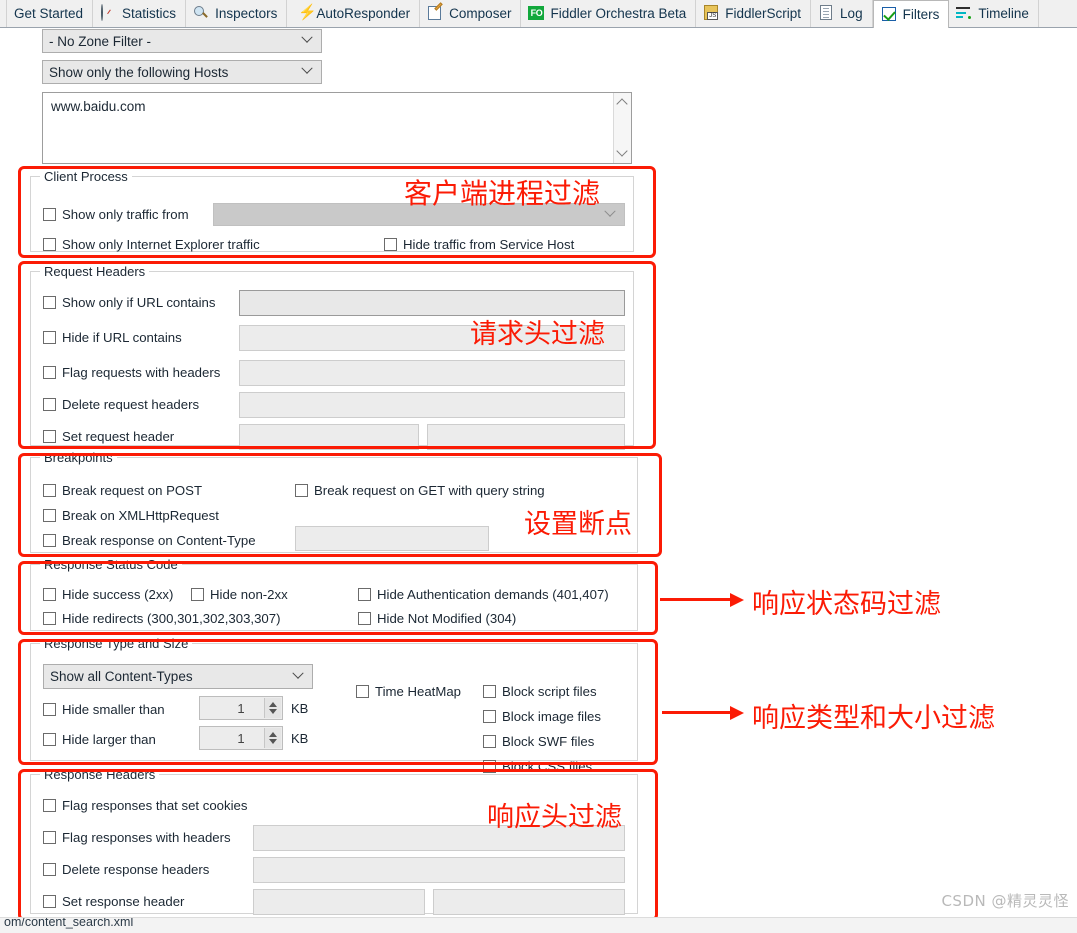 The image size is (1077, 933). Describe the element at coordinates (131, 515) in the screenshot. I see `checkbox-break-on-xmlhttprequest: Break on XMLHttpRequest` at that location.